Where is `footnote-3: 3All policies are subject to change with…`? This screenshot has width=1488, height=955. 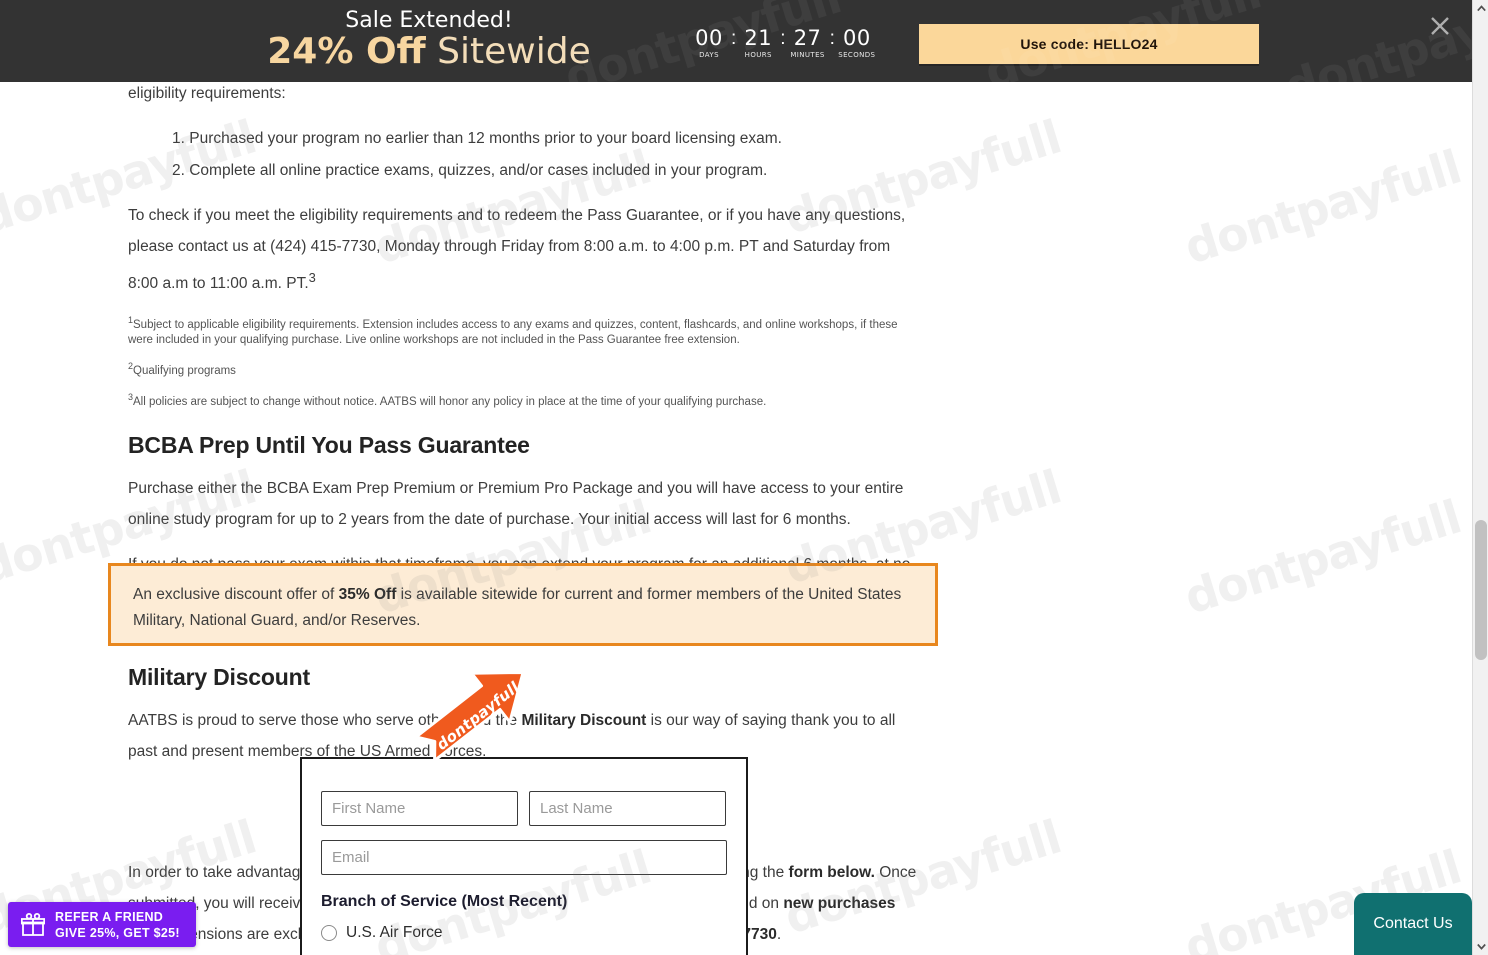 footnote-3: 3All policies are subject to change with… is located at coordinates (523, 400).